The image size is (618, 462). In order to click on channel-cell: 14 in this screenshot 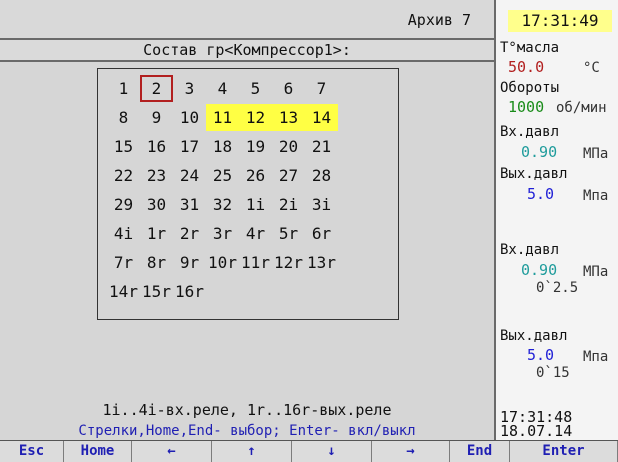, I will do `click(321, 117)`.